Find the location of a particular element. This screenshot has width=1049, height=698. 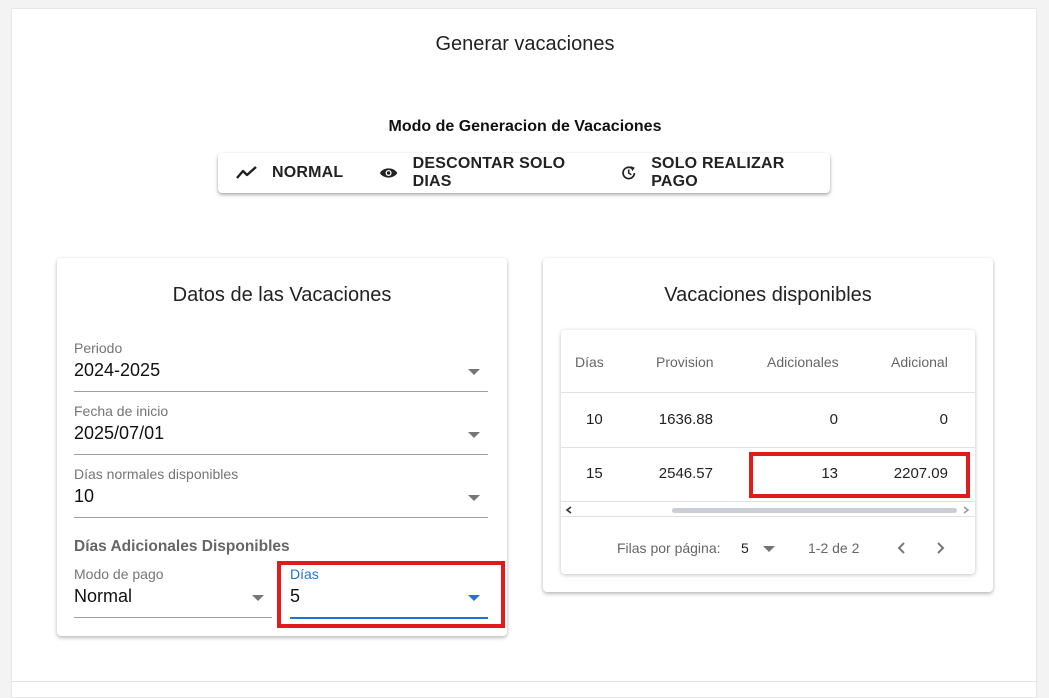

mode-pago-button: SOLO REALIZAR PAGO is located at coordinates (716, 173).